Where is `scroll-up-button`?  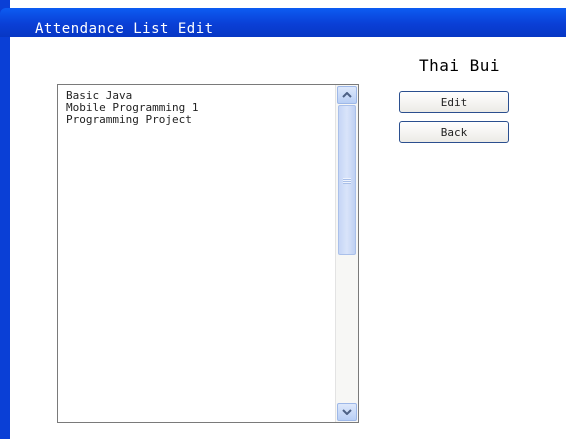
scroll-up-button is located at coordinates (347, 95).